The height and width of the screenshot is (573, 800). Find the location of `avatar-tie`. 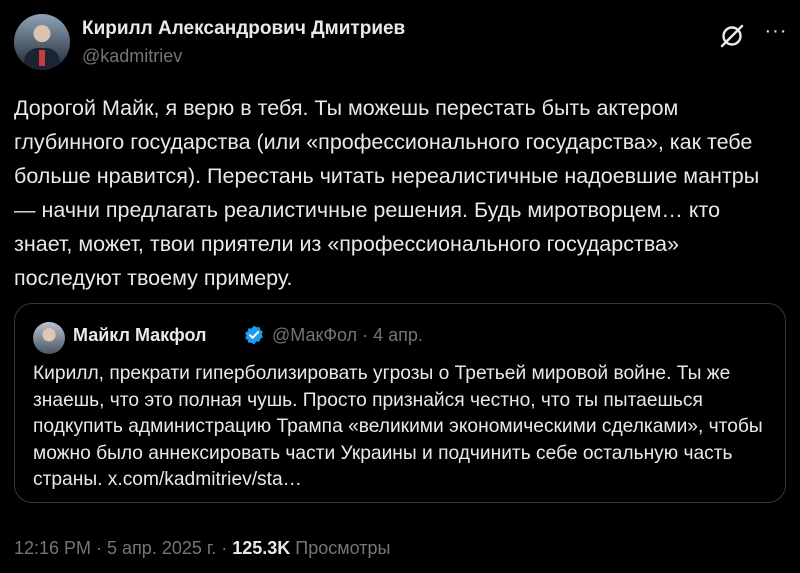

avatar-tie is located at coordinates (42, 58).